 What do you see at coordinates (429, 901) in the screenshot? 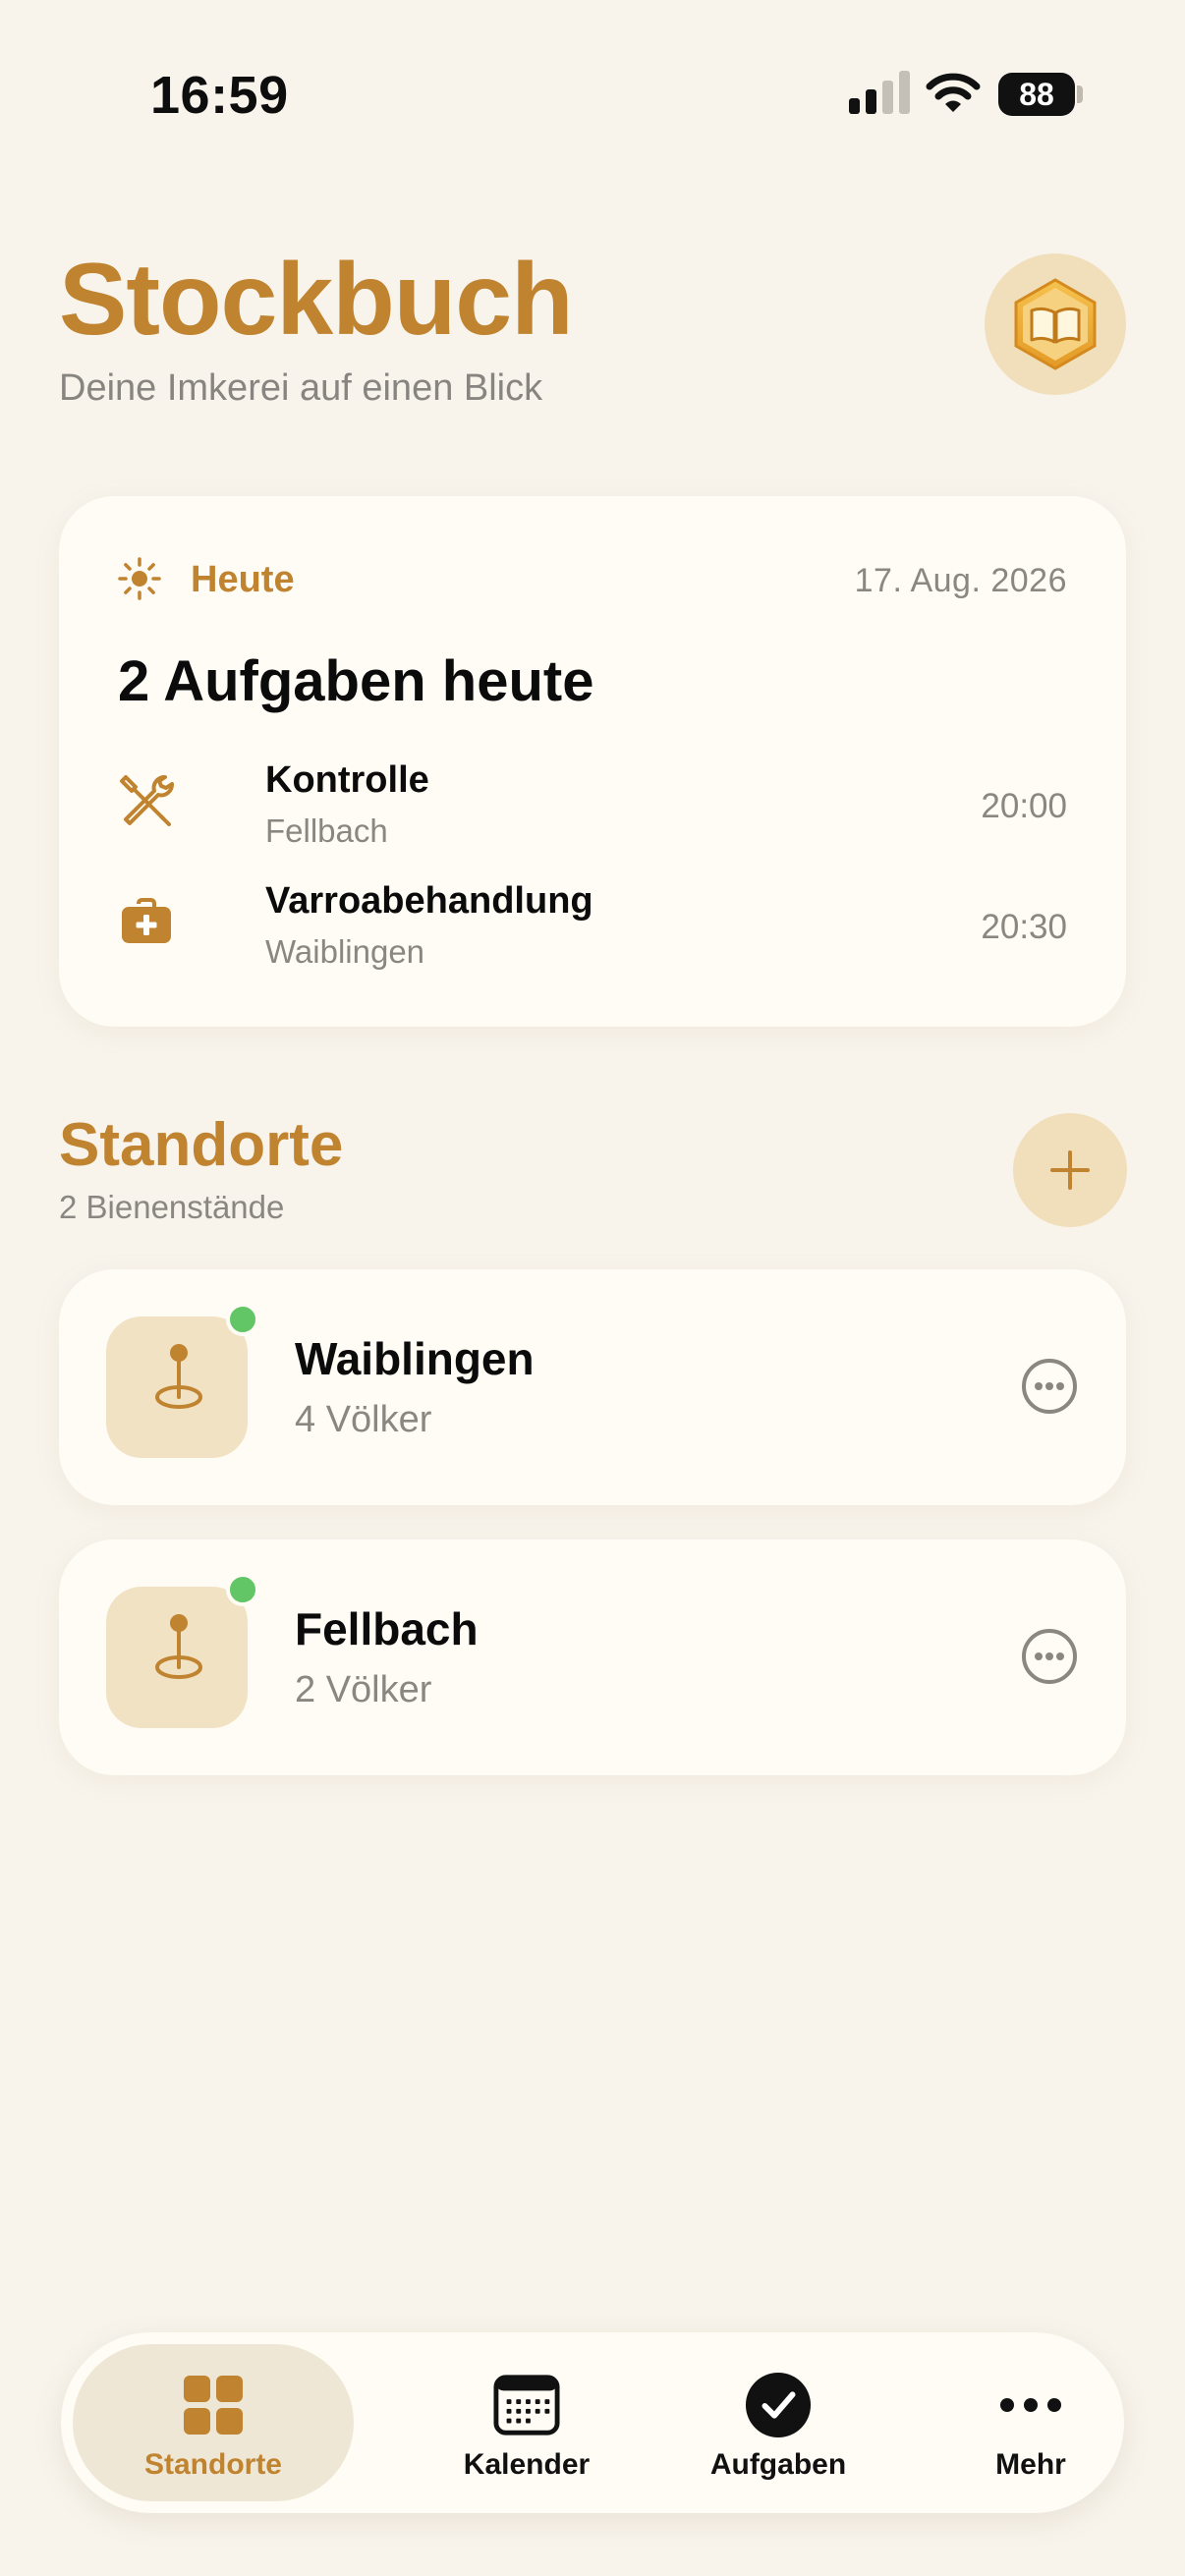
I see `task-title: Varroabehandlung` at bounding box center [429, 901].